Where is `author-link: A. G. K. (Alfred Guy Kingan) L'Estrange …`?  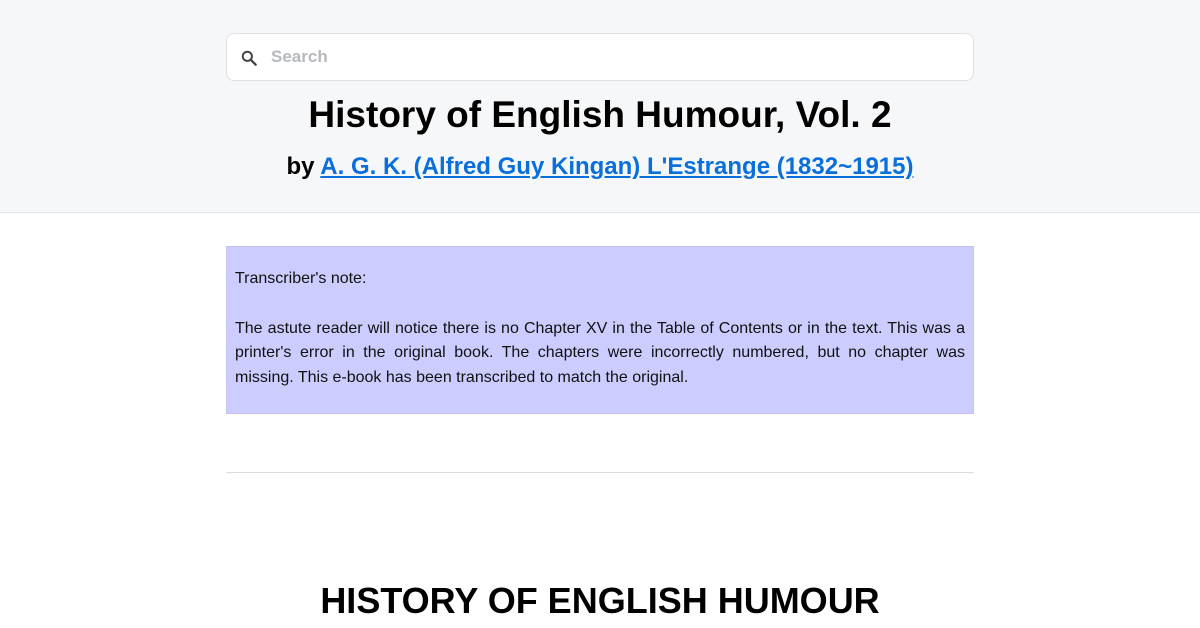
author-link: A. G. K. (Alfred Guy Kingan) L'Estrange … is located at coordinates (616, 166).